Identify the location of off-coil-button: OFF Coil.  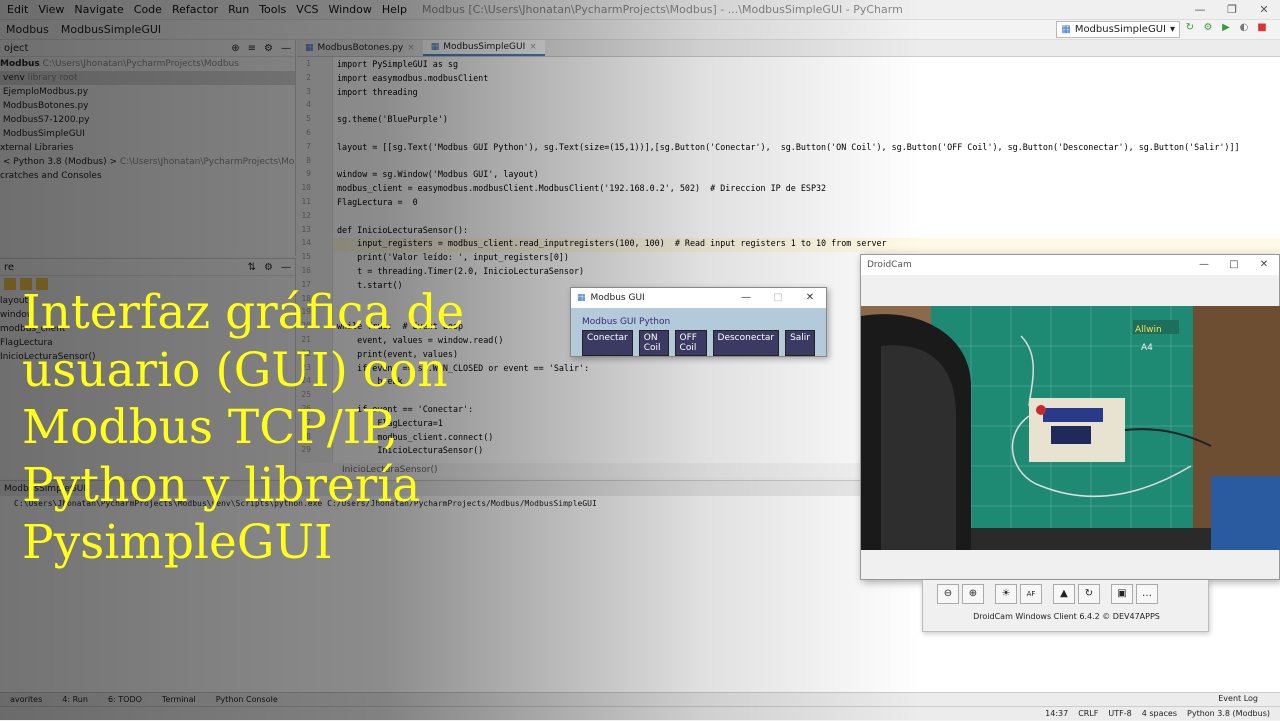
(690, 343).